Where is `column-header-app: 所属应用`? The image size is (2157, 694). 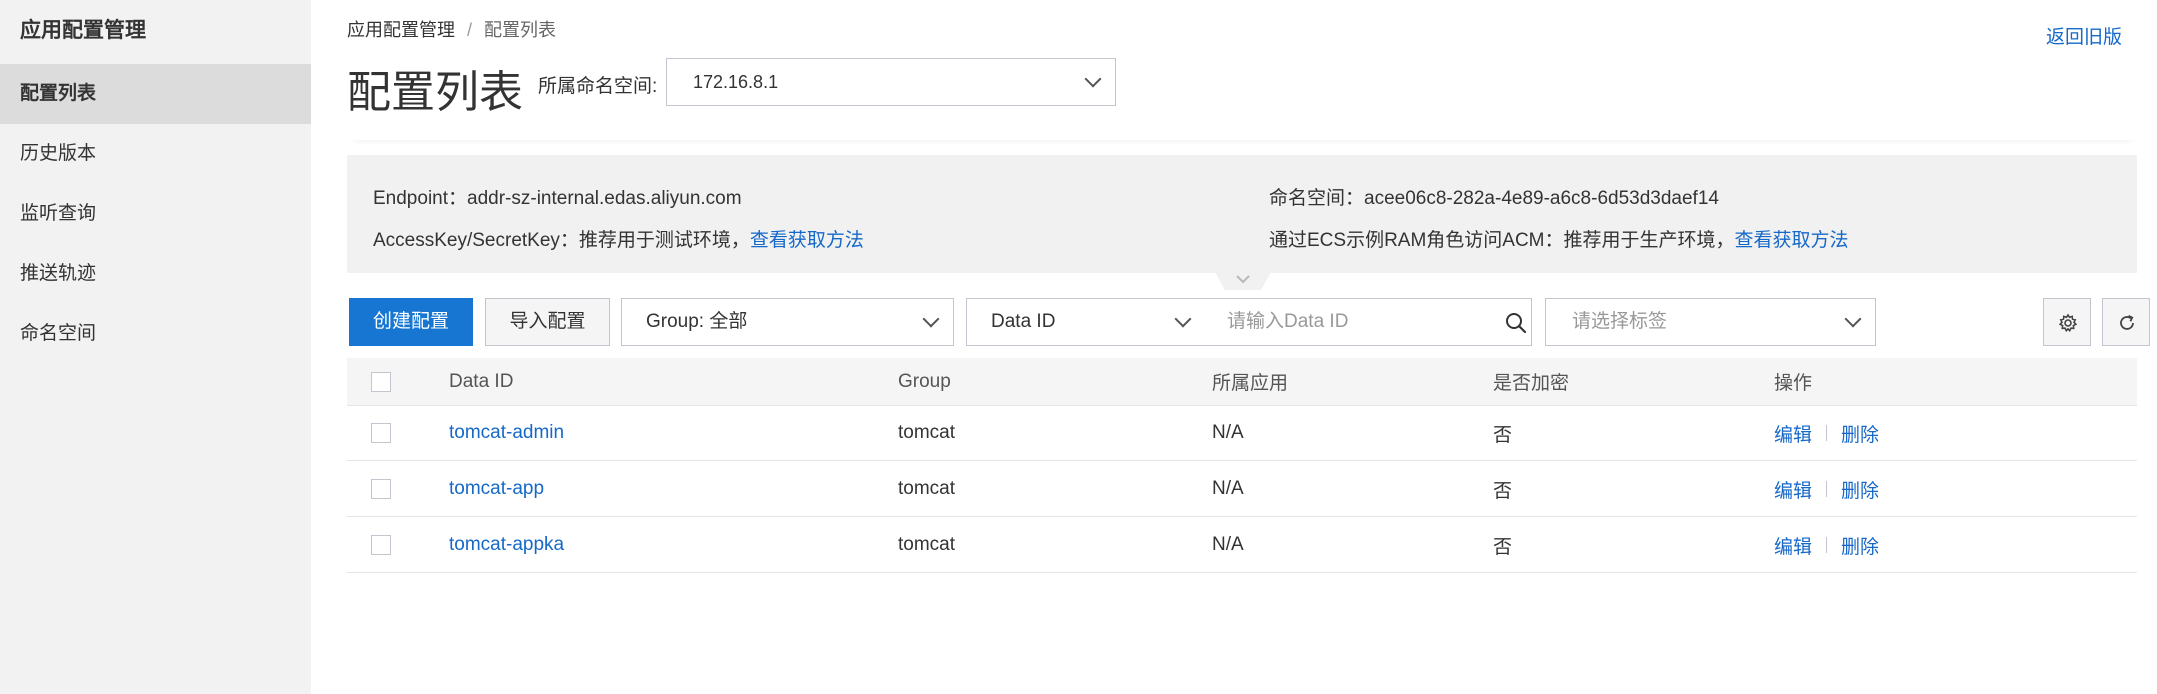
column-header-app: 所属应用 is located at coordinates (1250, 383).